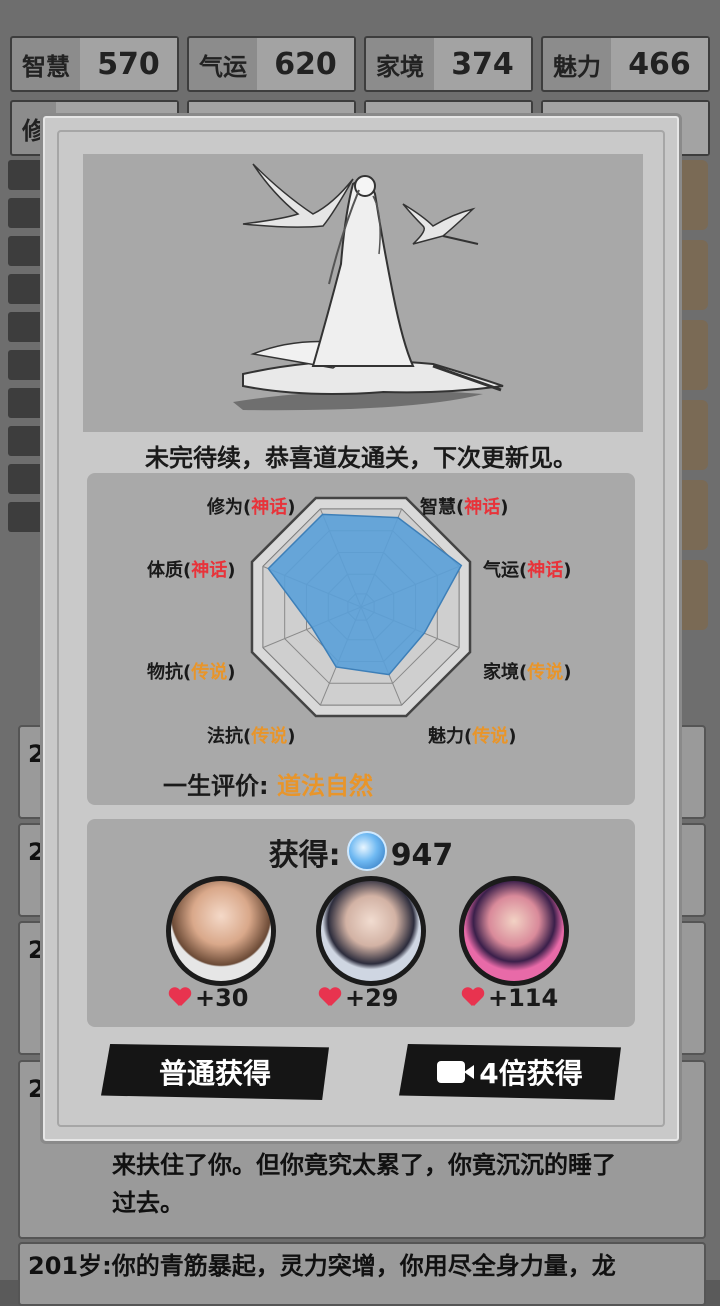 This screenshot has width=720, height=1306. I want to click on attr-wisdom: 智慧(神话), so click(464, 507).